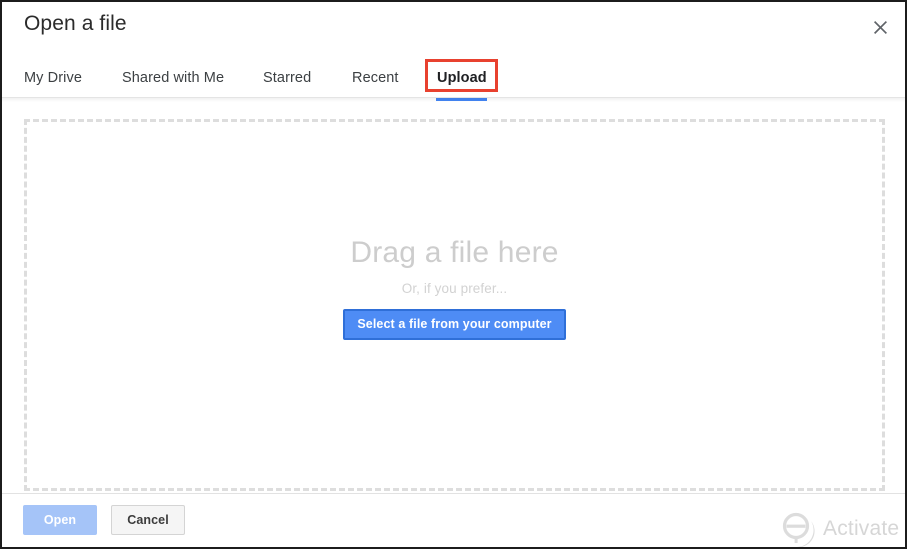 The height and width of the screenshot is (549, 907). I want to click on tab-shared-with-me: Shared with Me, so click(173, 78).